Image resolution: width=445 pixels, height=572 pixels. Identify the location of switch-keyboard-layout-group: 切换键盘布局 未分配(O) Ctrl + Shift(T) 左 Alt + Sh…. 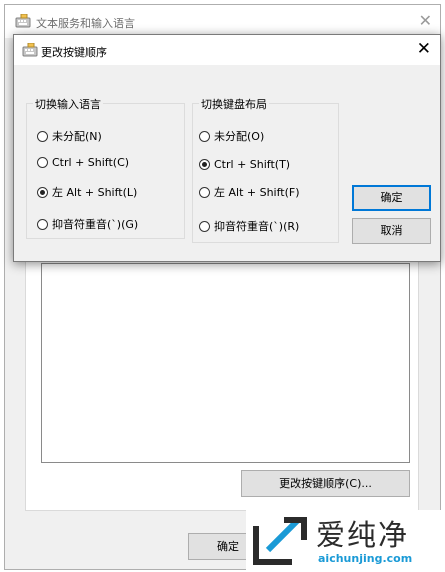
(265, 169).